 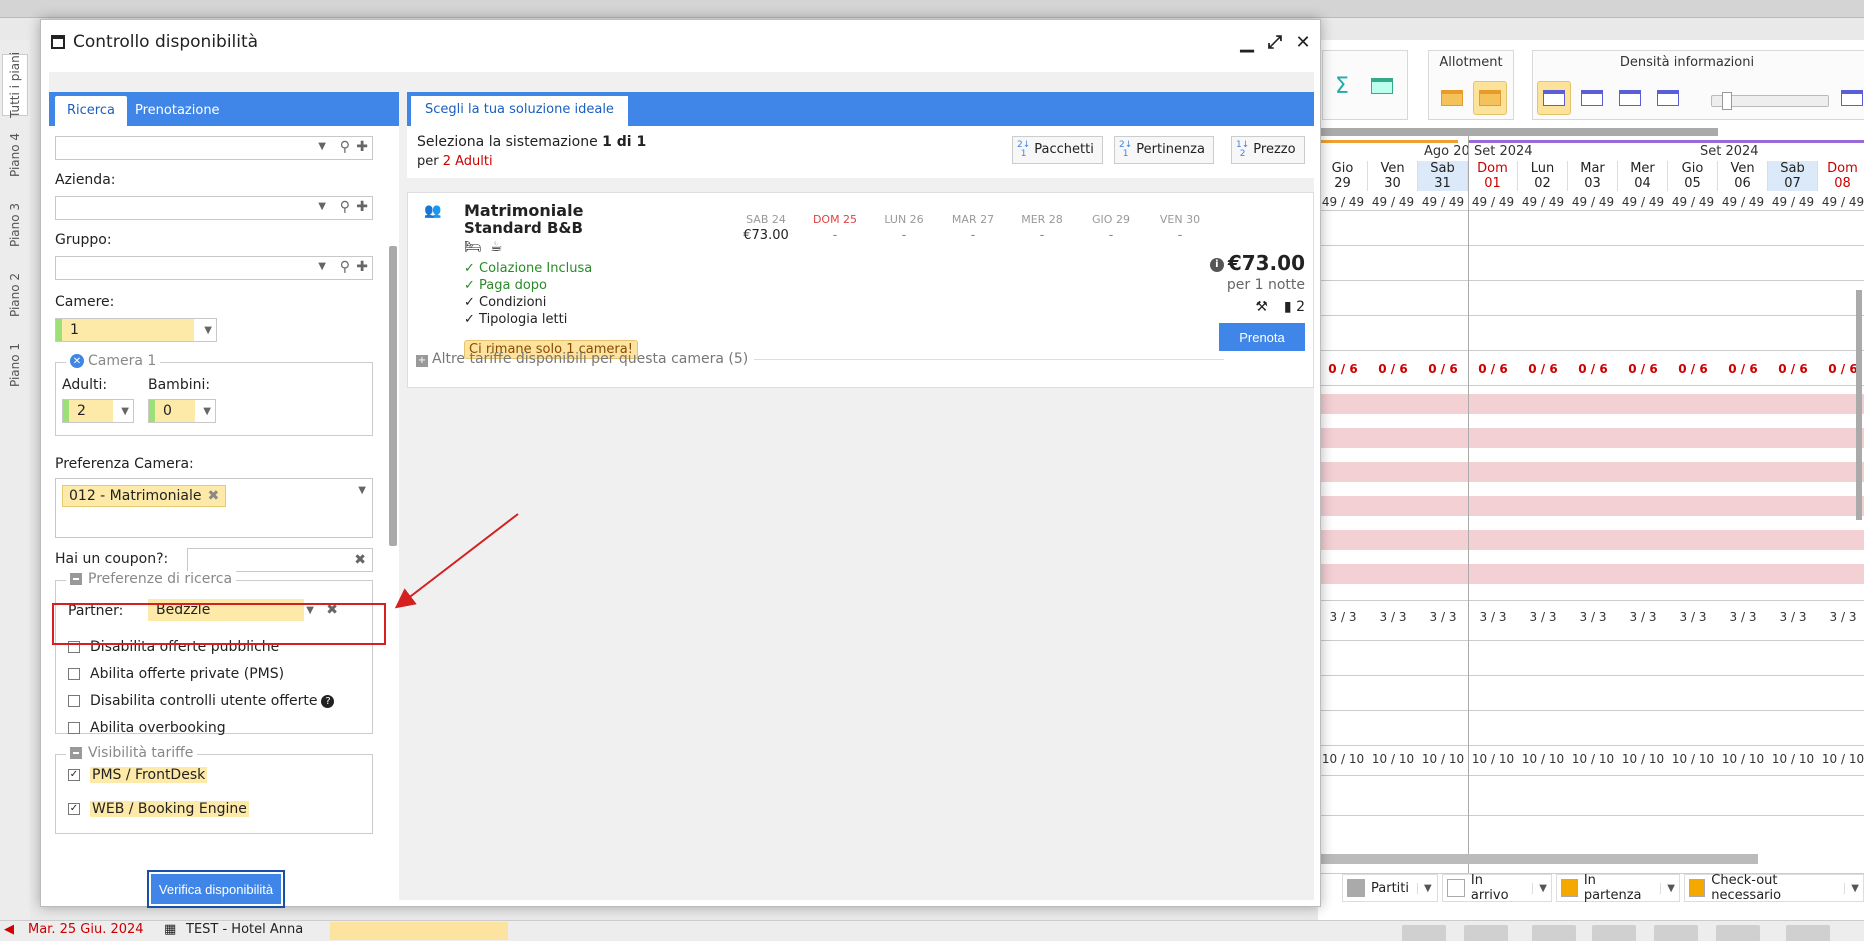 I want to click on occupancy-band, so click(x=1591, y=540).